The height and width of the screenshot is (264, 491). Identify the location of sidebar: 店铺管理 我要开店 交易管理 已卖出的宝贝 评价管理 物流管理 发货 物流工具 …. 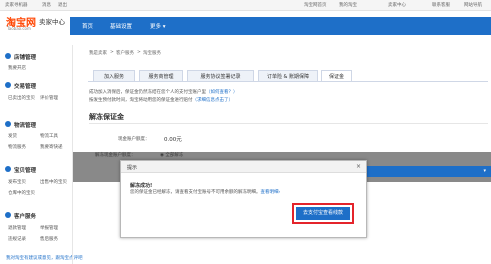
(41, 154).